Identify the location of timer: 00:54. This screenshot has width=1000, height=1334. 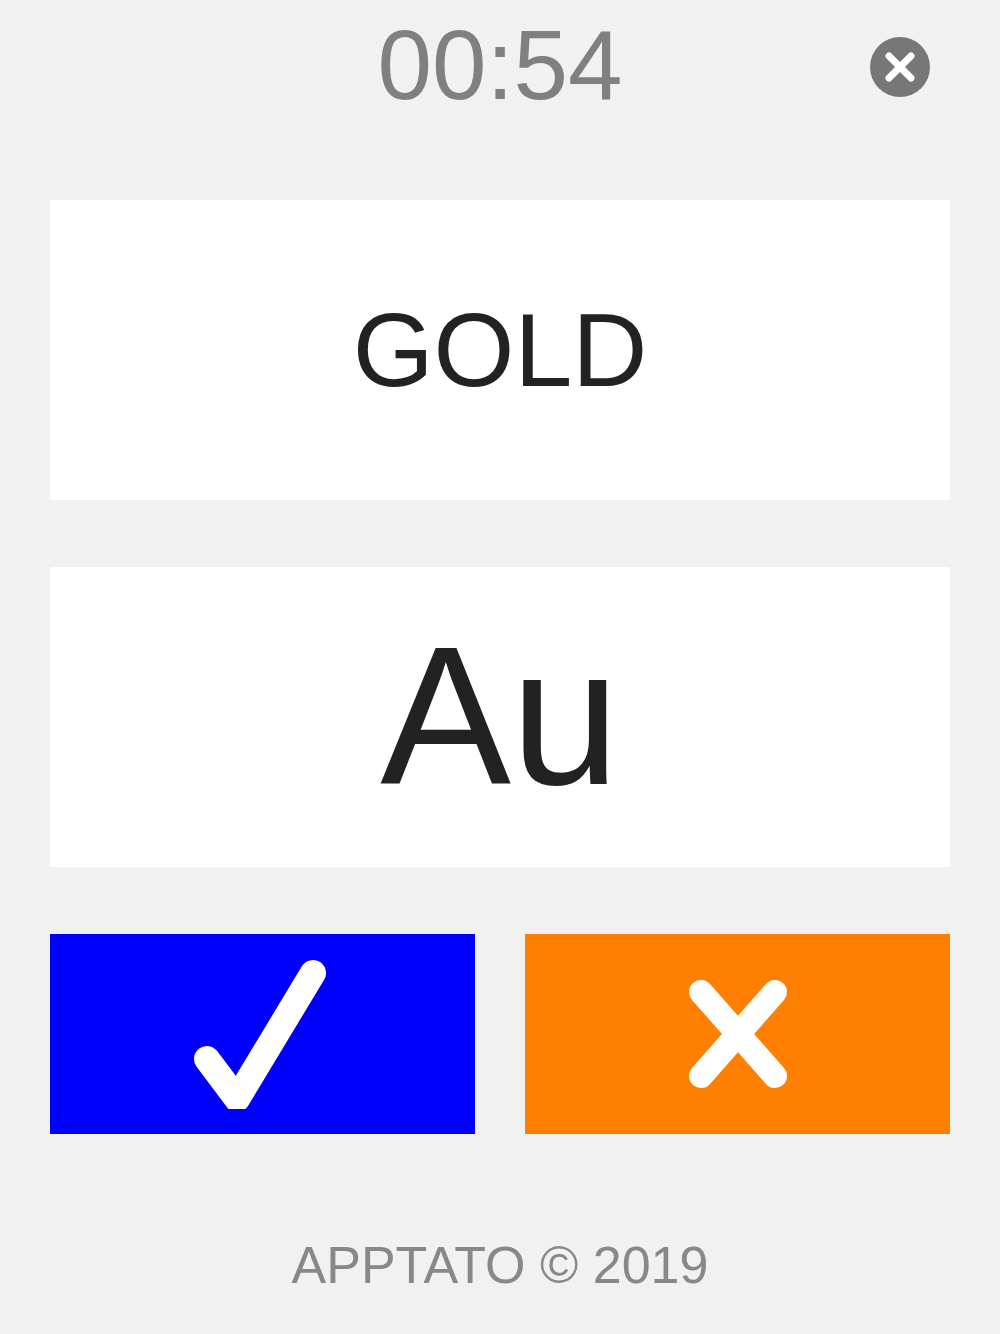
(500, 66).